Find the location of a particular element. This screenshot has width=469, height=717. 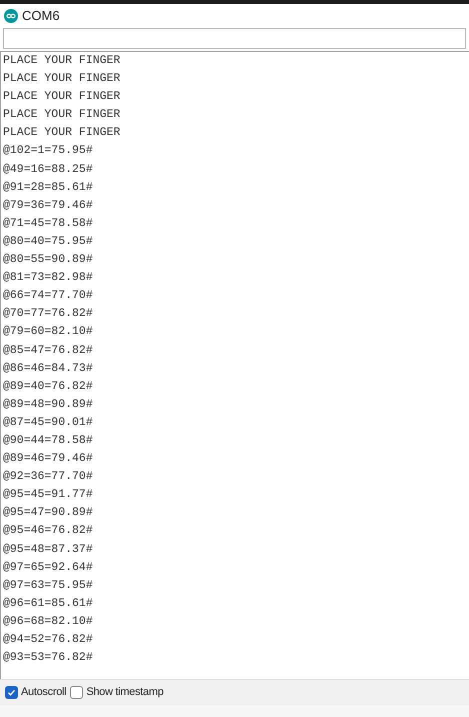

output-line: @86=46=84.73# is located at coordinates (48, 368).